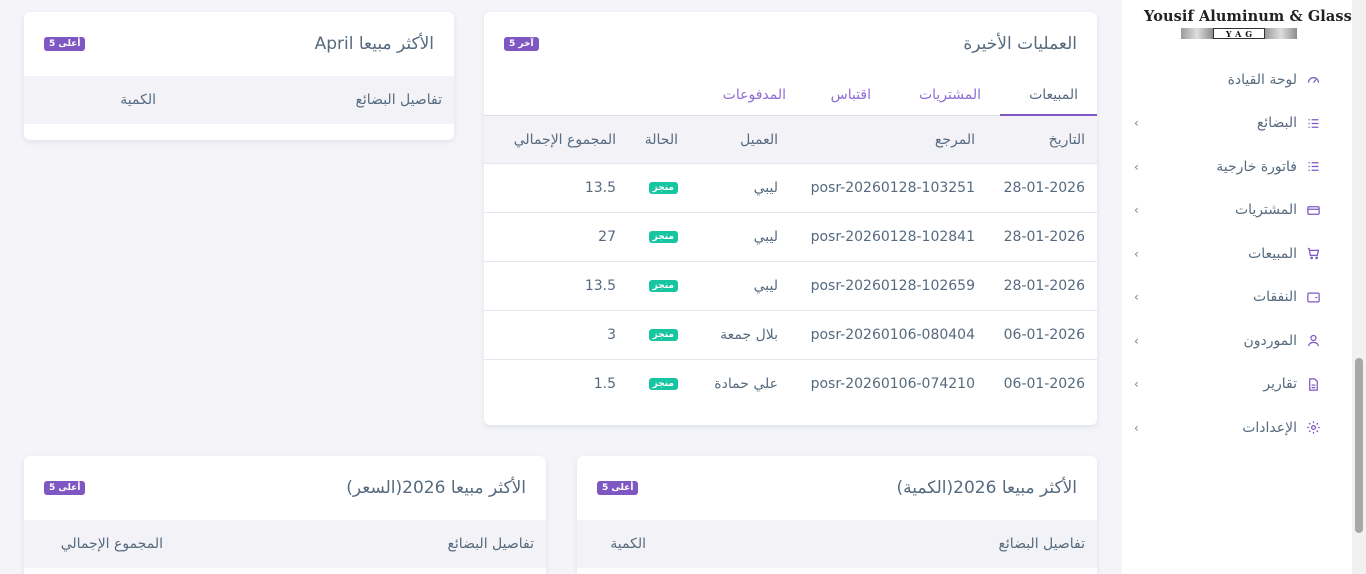  What do you see at coordinates (1313, 427) in the screenshot?
I see `gear-icon` at bounding box center [1313, 427].